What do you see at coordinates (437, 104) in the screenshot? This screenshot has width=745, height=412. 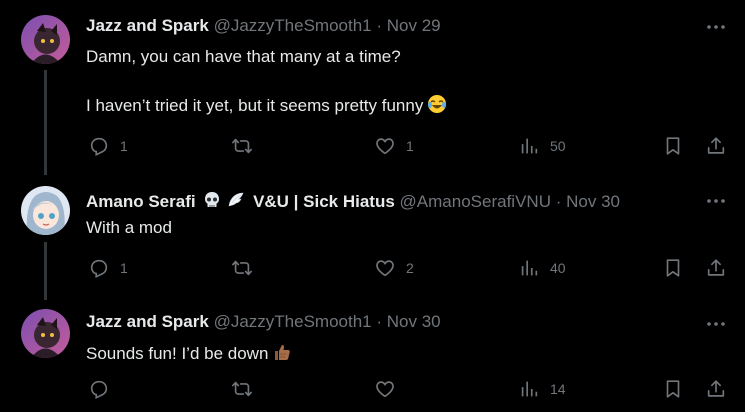 I see `laughing-emoji-icon` at bounding box center [437, 104].